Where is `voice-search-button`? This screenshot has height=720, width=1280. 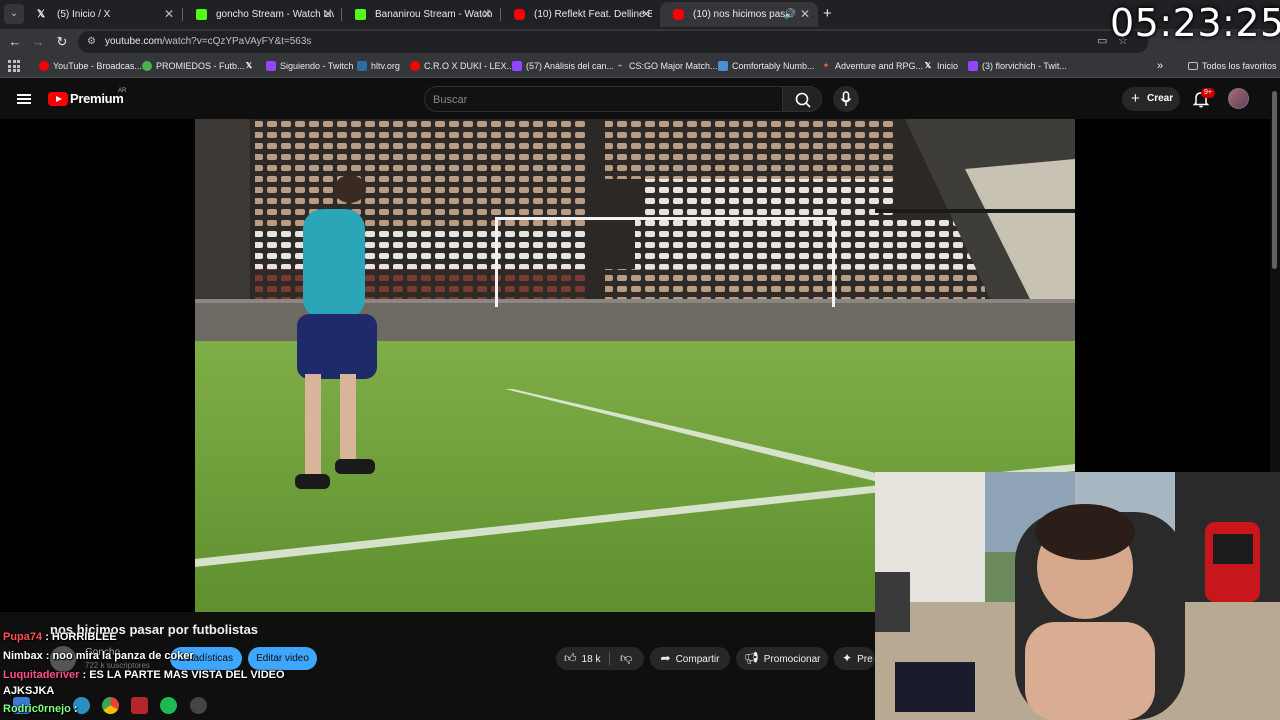 voice-search-button is located at coordinates (846, 99).